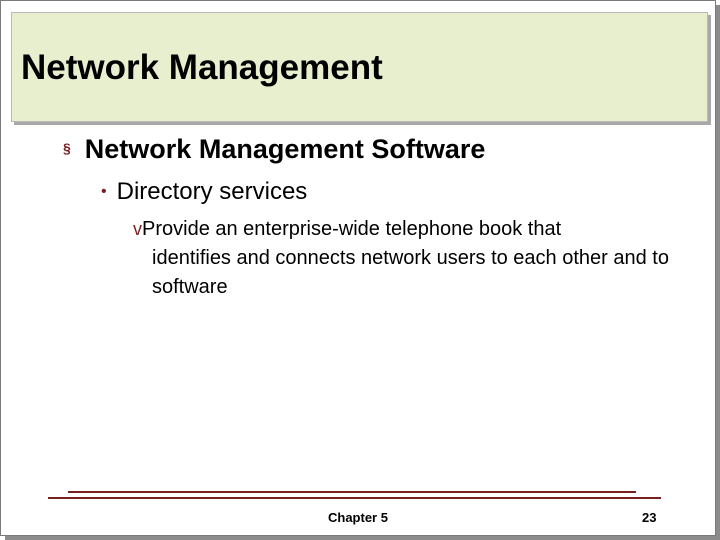  I want to click on page-number: 23, so click(649, 517).